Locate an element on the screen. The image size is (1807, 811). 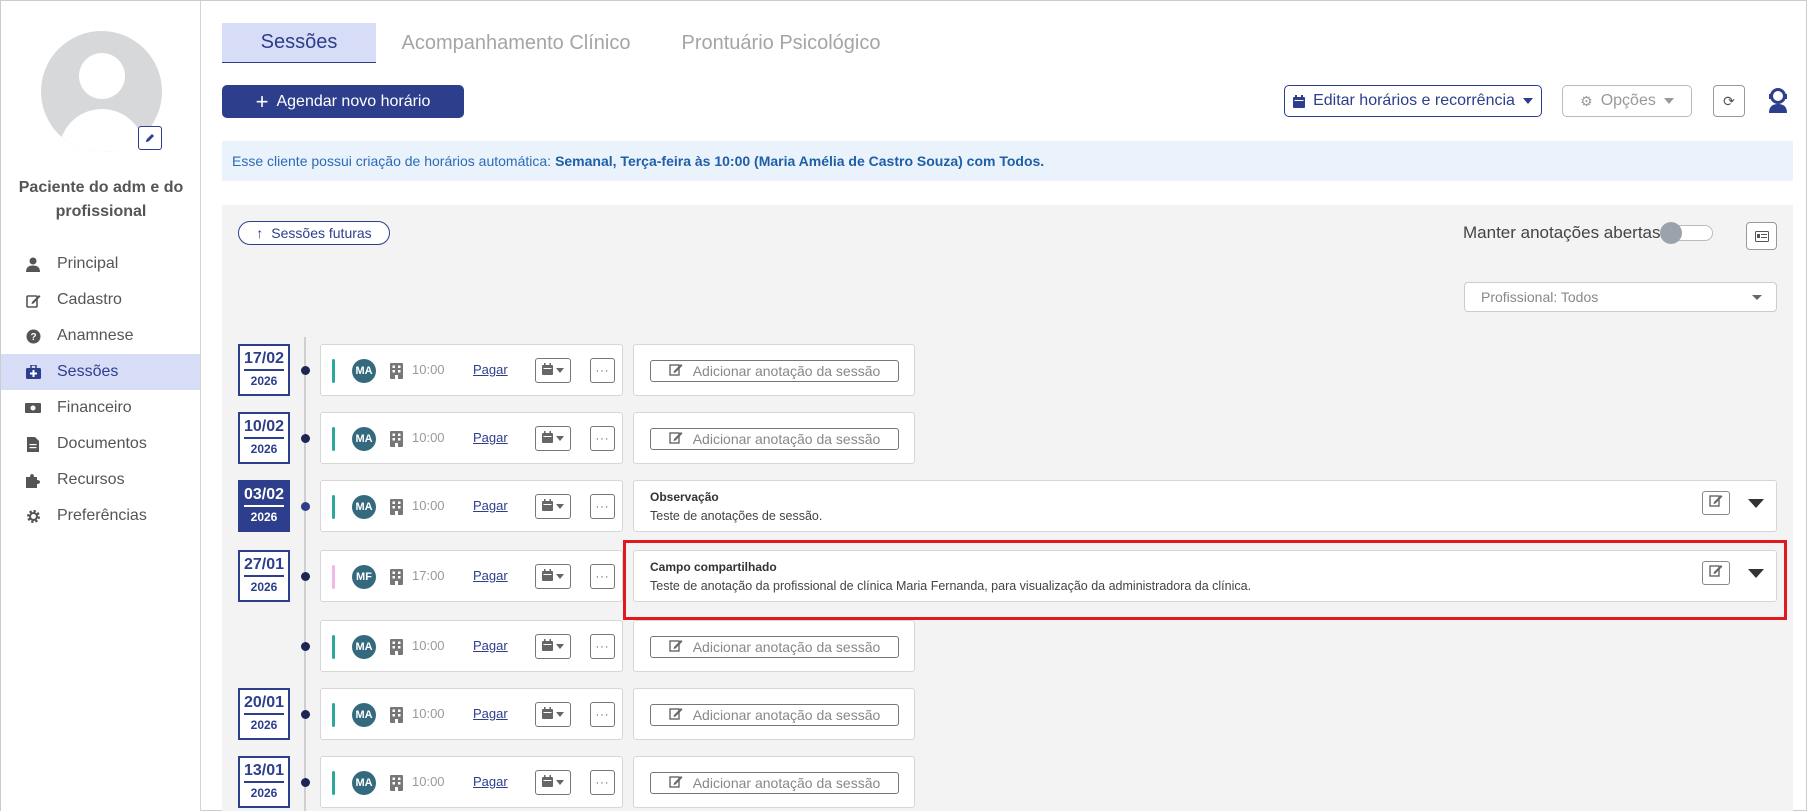
edit-note-button is located at coordinates (1716, 503).